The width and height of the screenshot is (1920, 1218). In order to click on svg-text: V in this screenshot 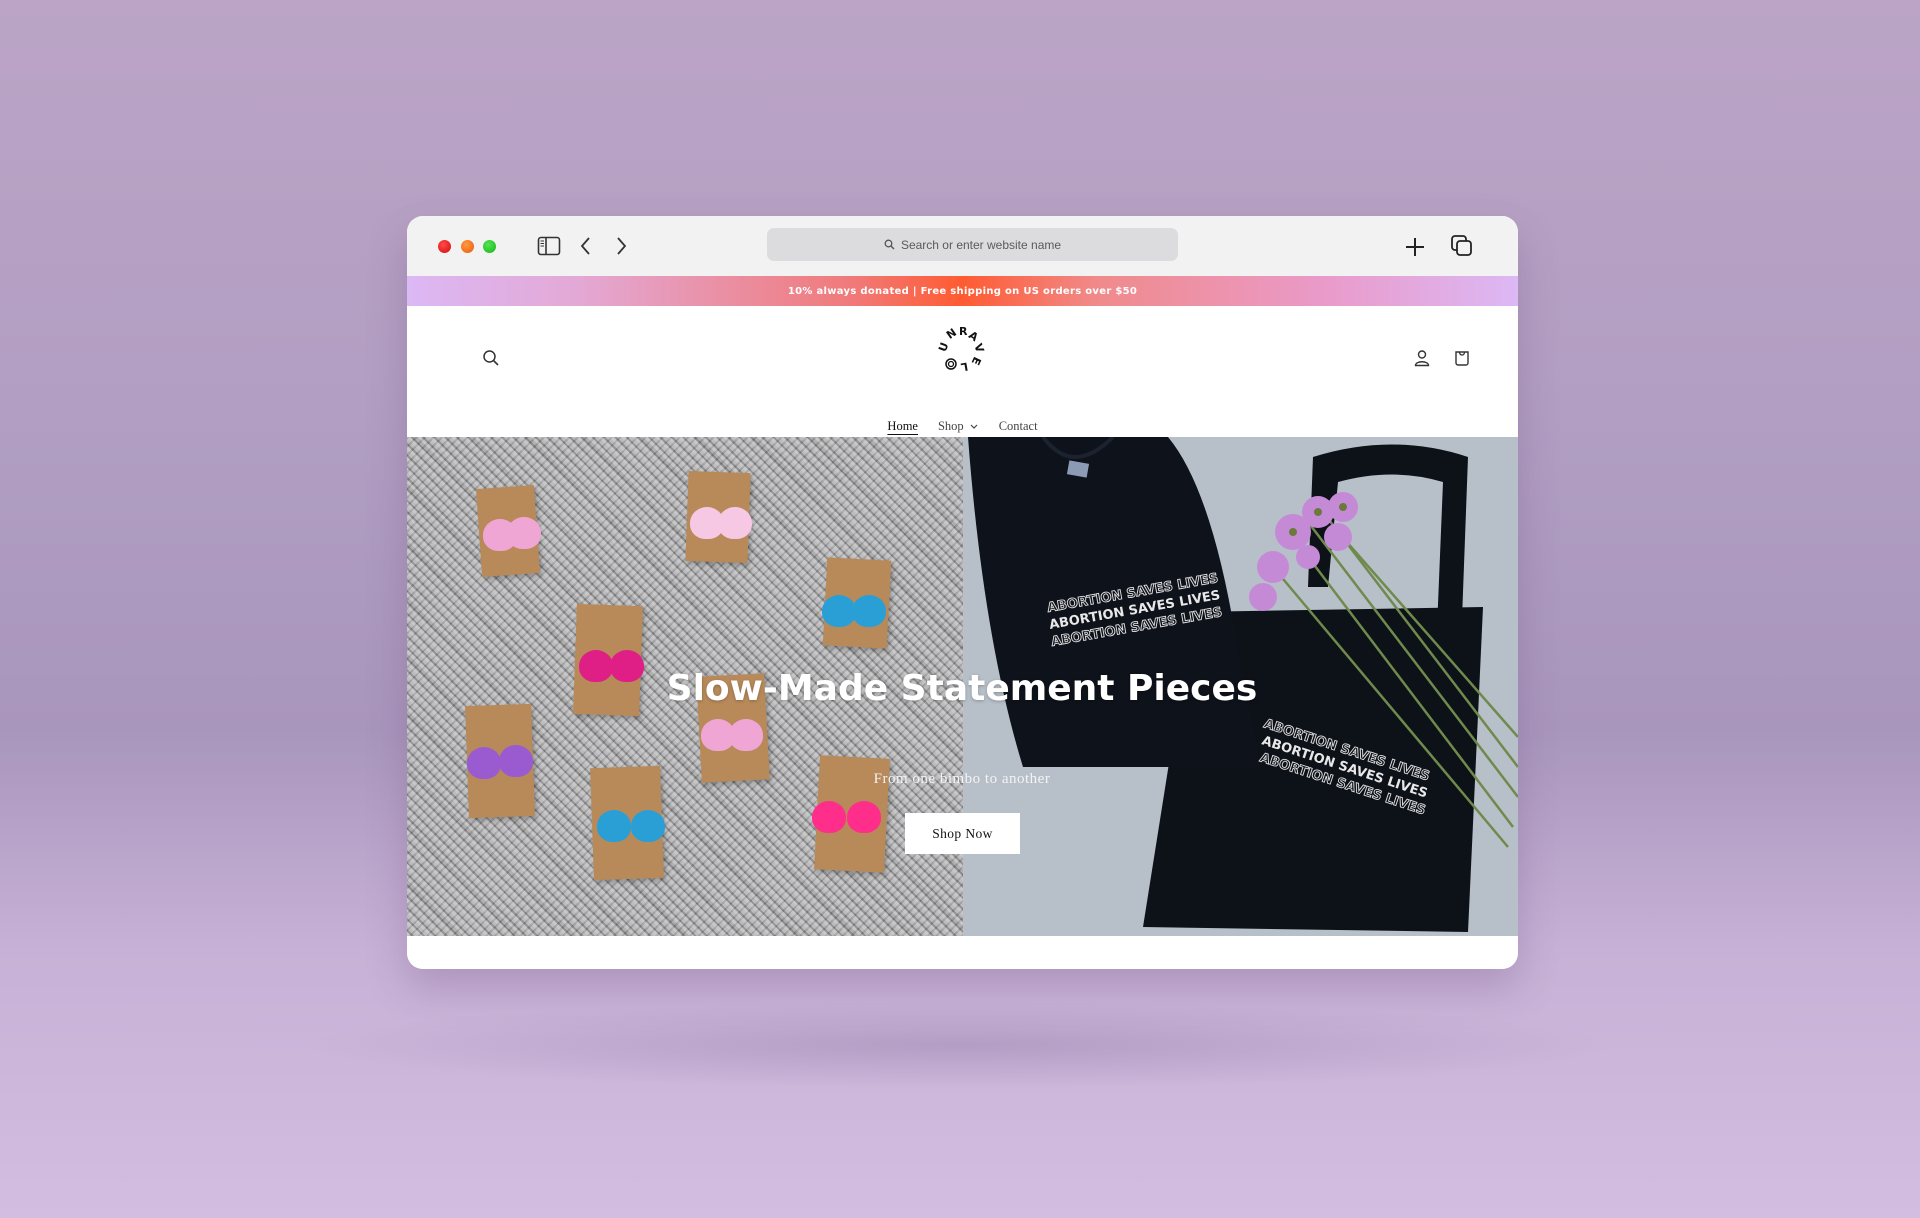, I will do `click(978, 348)`.